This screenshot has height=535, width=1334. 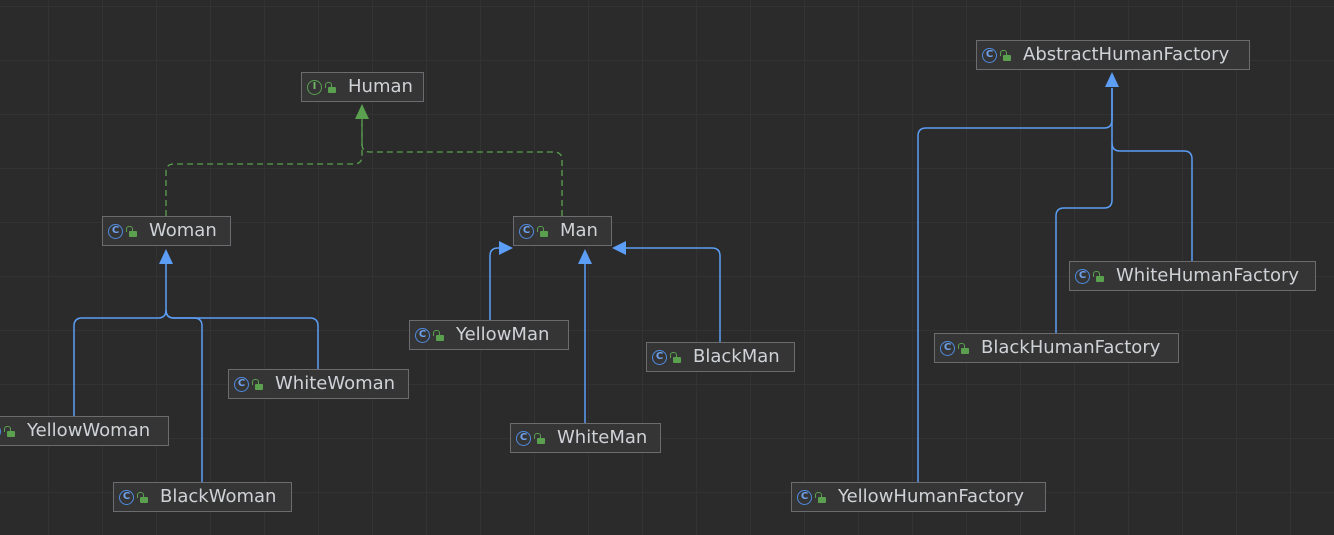 I want to click on node-yellowwoman: C YellowWoman, so click(x=84, y=431).